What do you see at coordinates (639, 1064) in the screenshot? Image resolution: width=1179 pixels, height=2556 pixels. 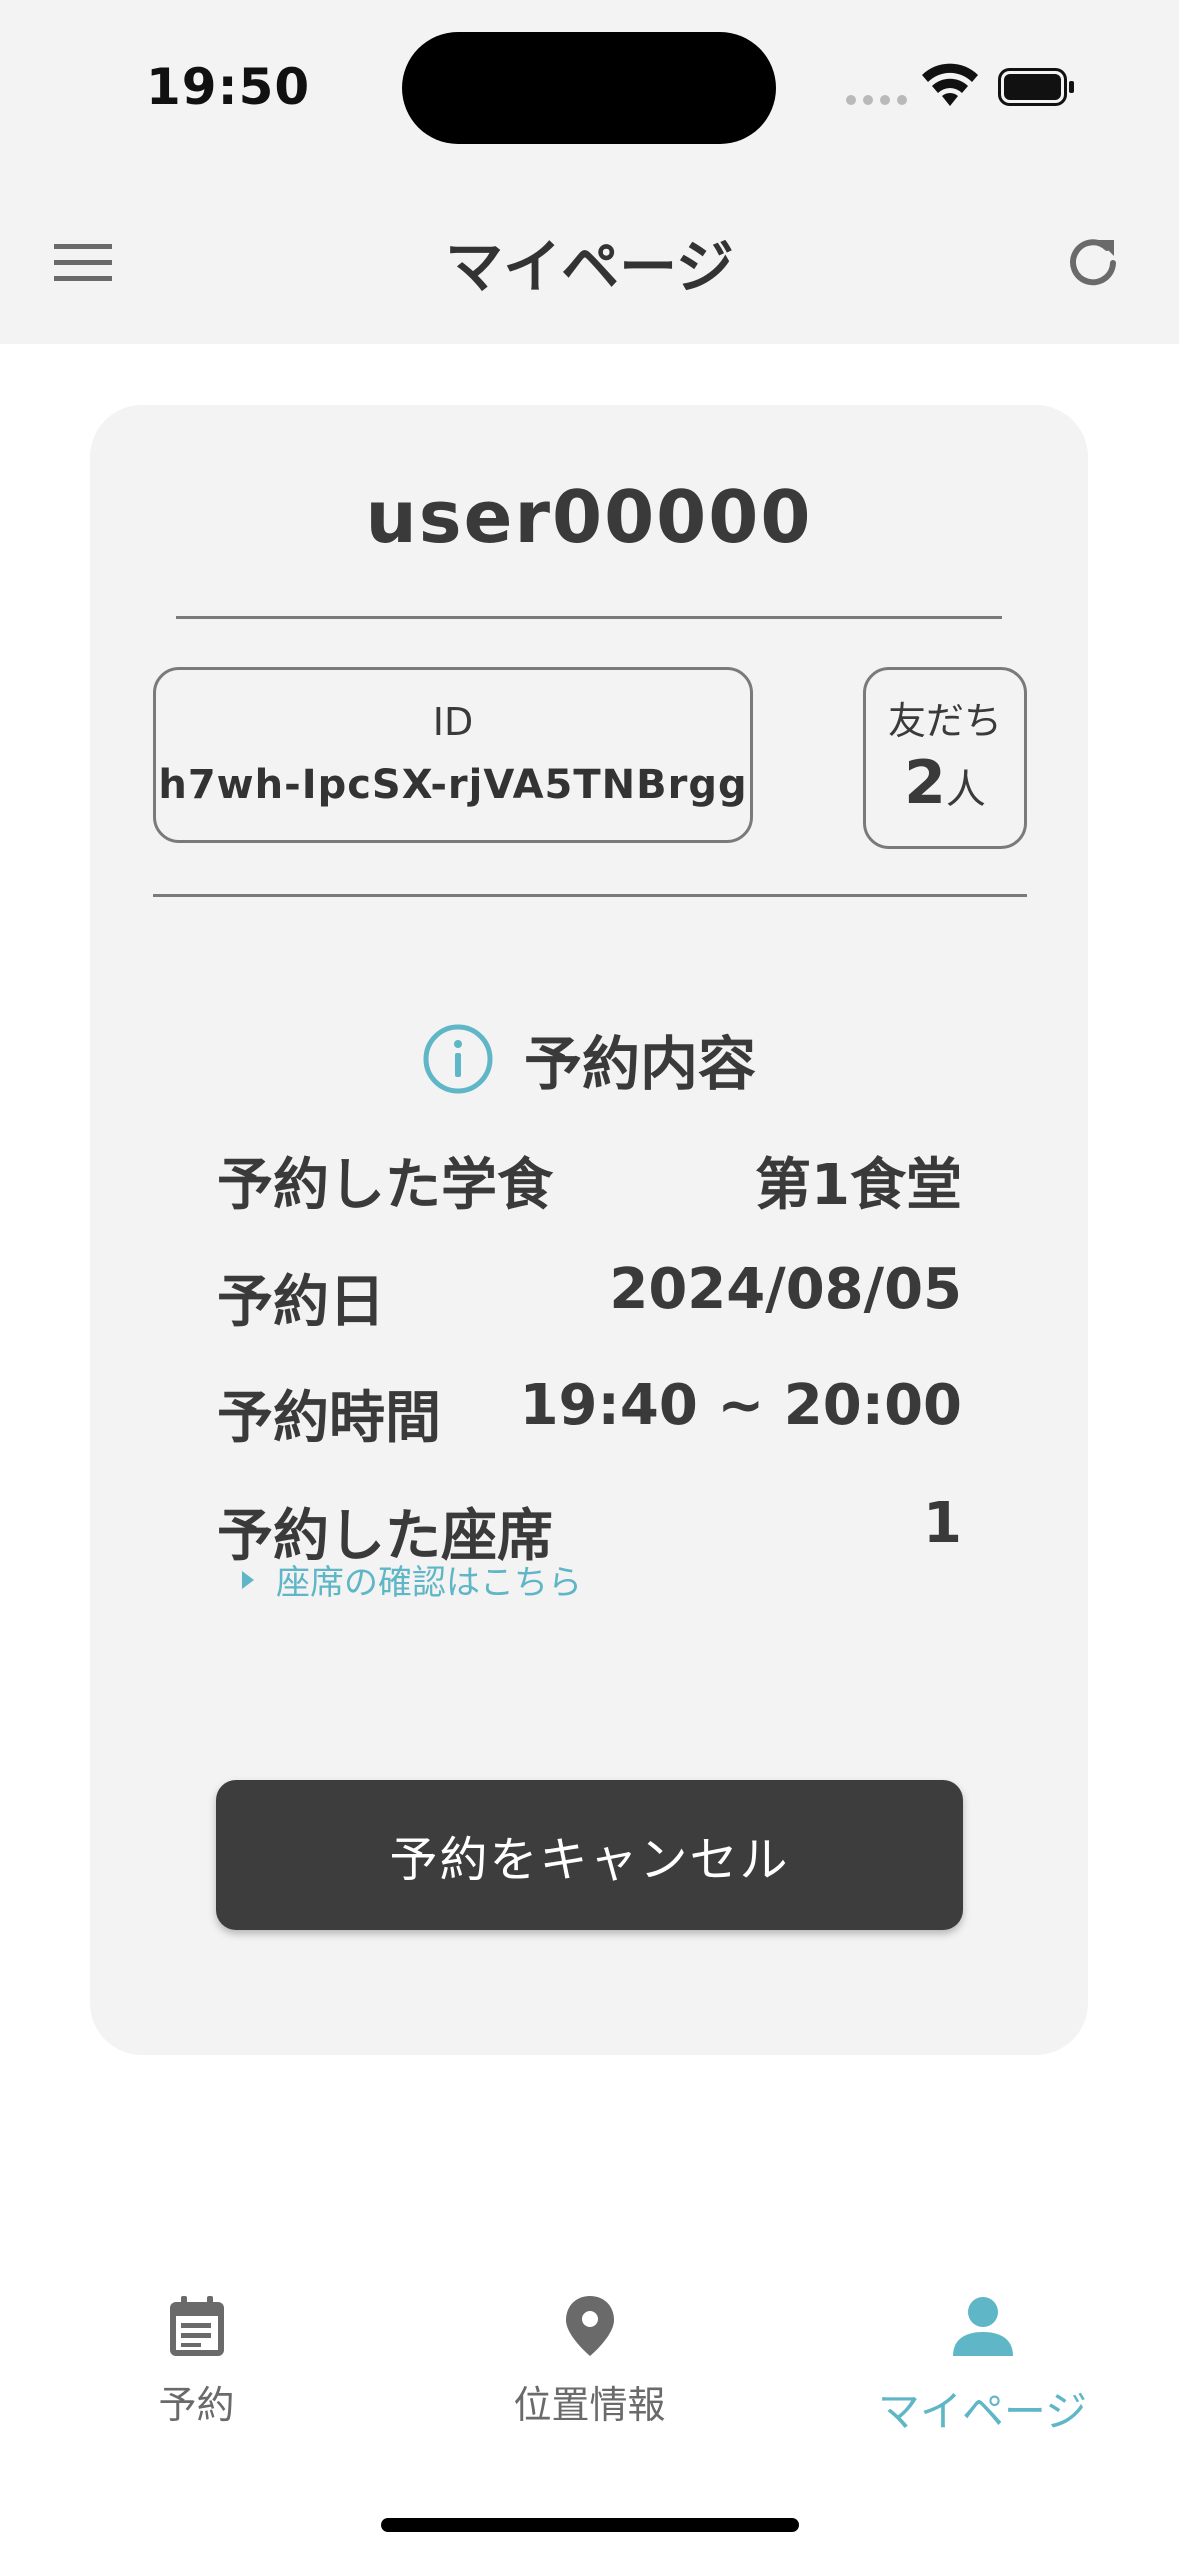 I see `reservation-title: 予約内容` at bounding box center [639, 1064].